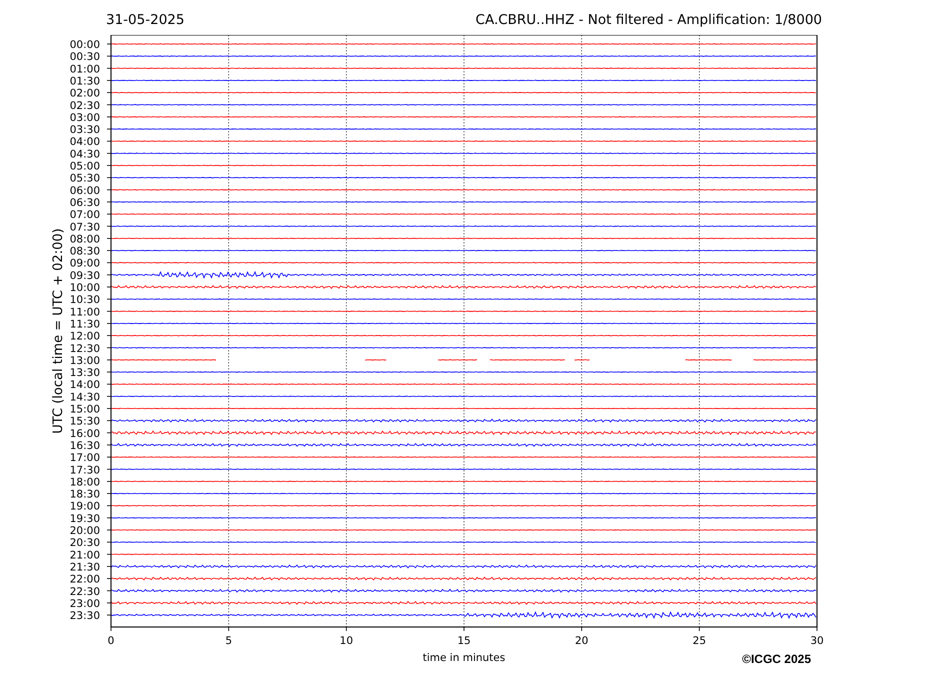 The image size is (927, 696). I want to click on time-label: 09:30, so click(85, 276).